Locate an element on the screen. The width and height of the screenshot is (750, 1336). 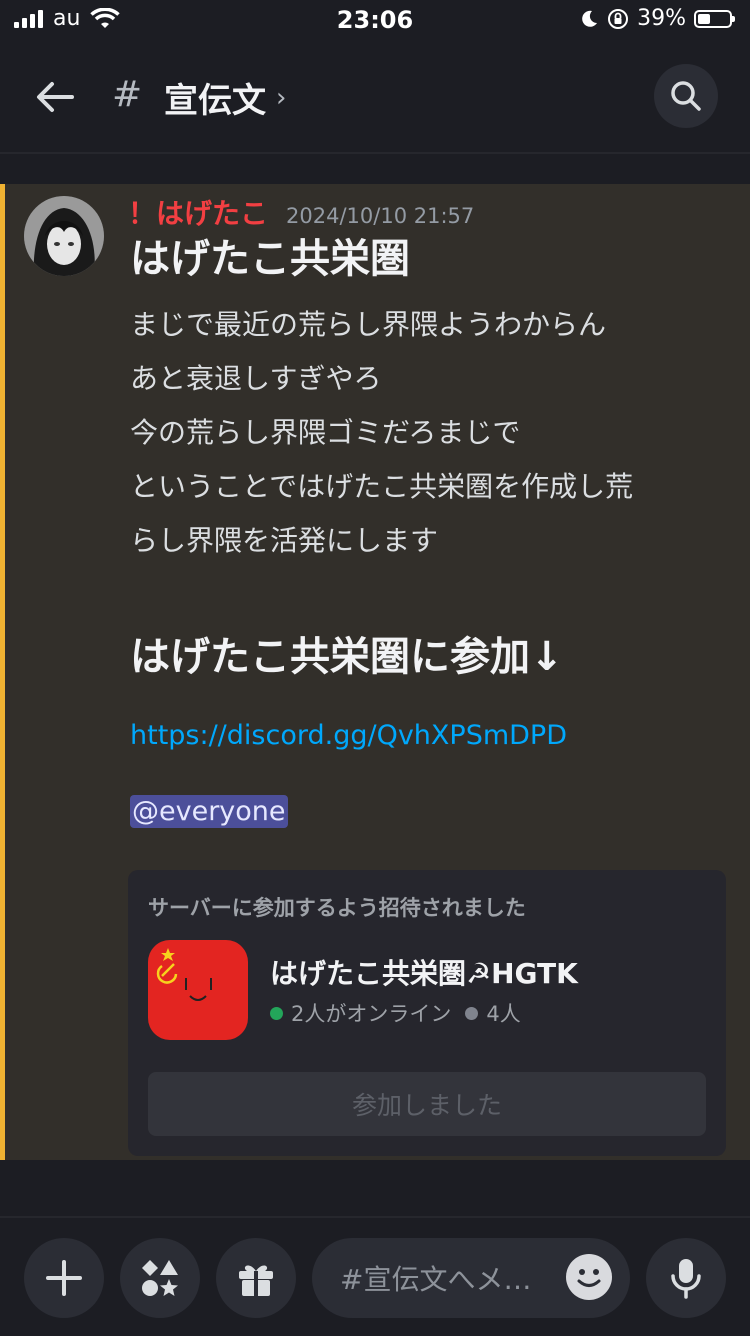
message-line: あと衰退しすぎやろ is located at coordinates (256, 378).